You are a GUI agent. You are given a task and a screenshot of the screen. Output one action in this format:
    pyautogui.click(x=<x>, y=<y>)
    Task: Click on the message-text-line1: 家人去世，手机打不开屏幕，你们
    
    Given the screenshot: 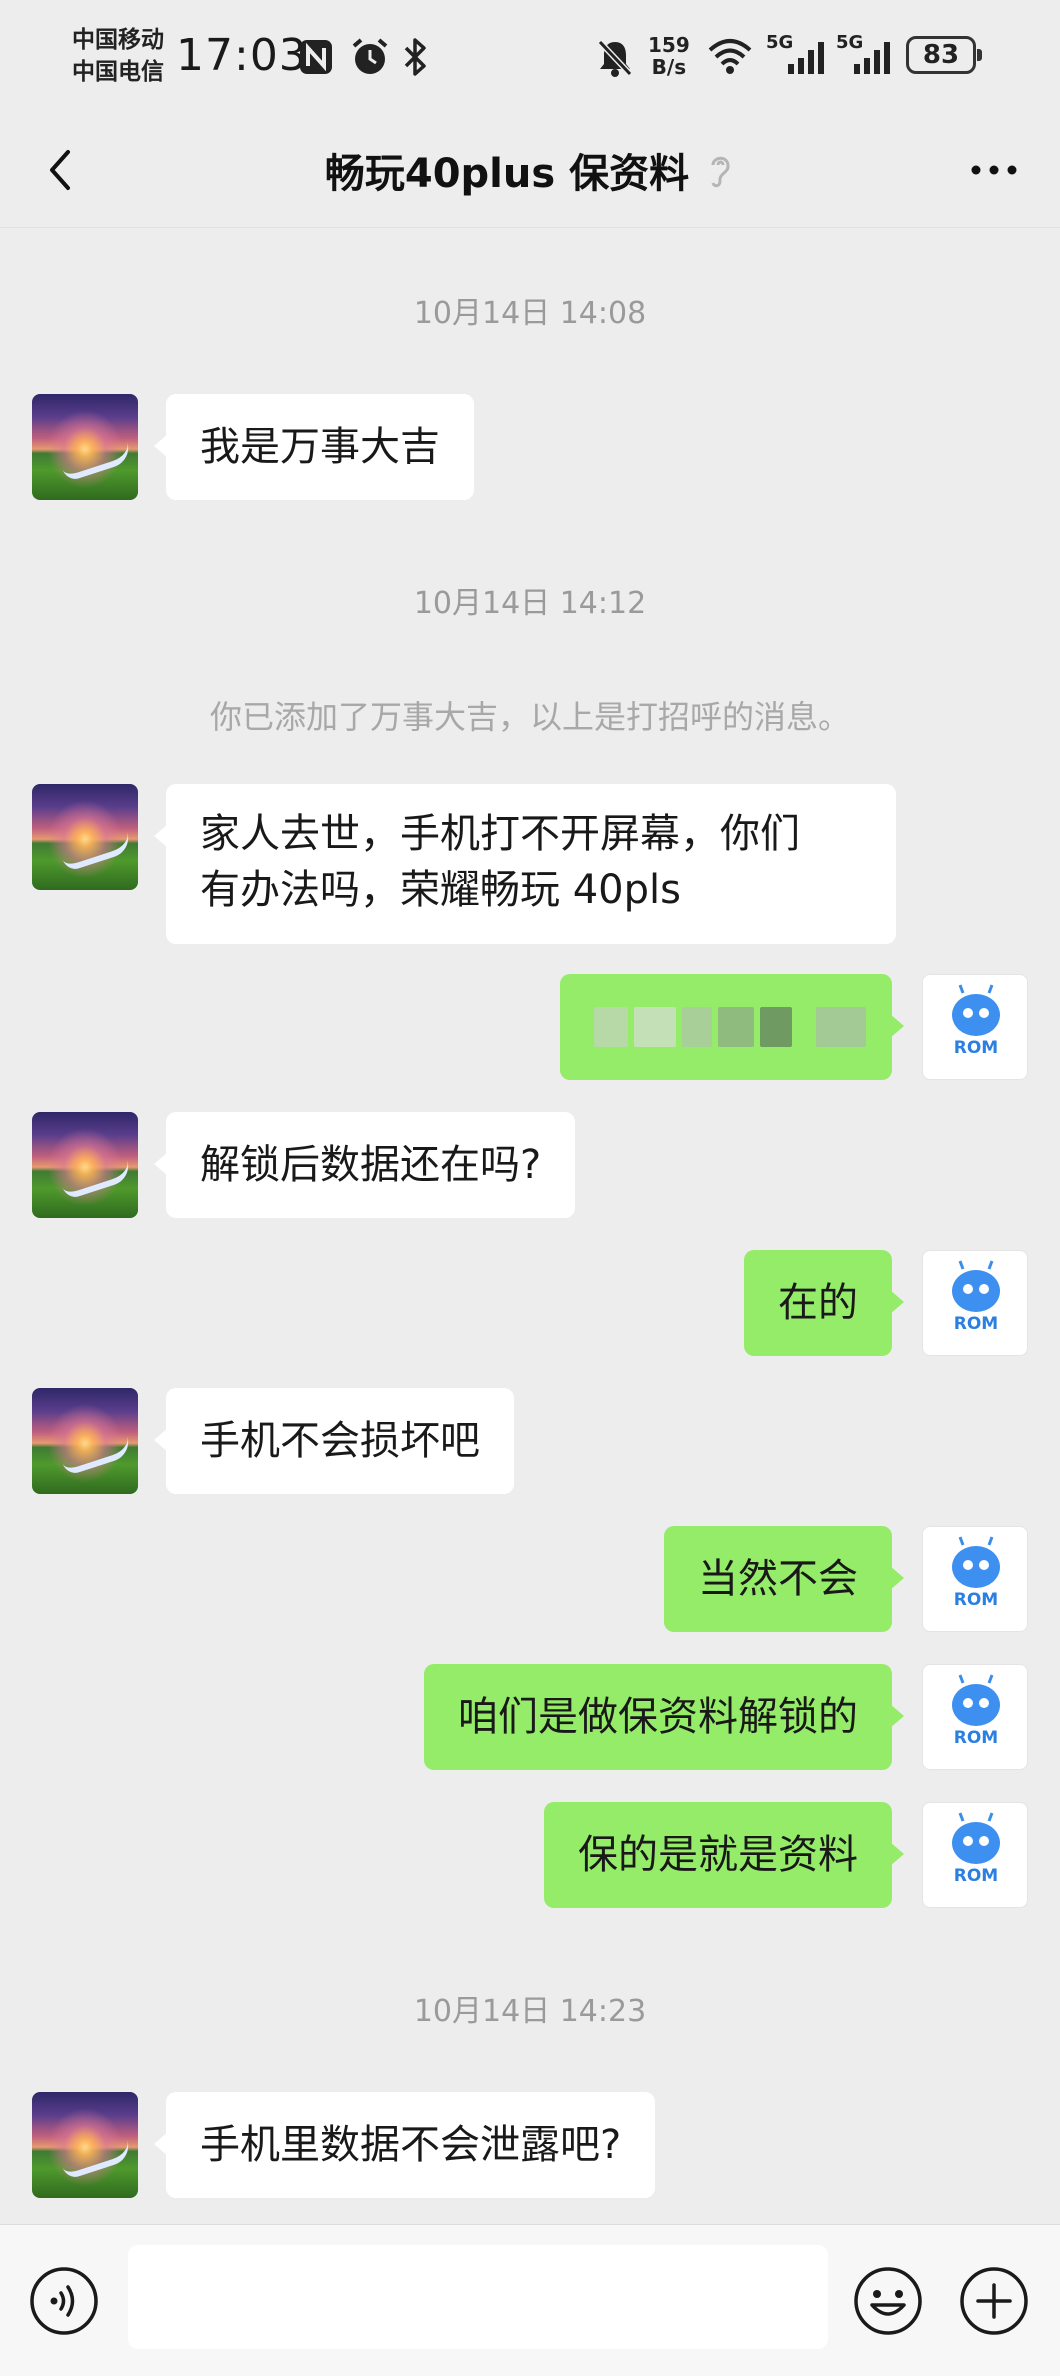 What is the action you would take?
    pyautogui.click(x=500, y=834)
    